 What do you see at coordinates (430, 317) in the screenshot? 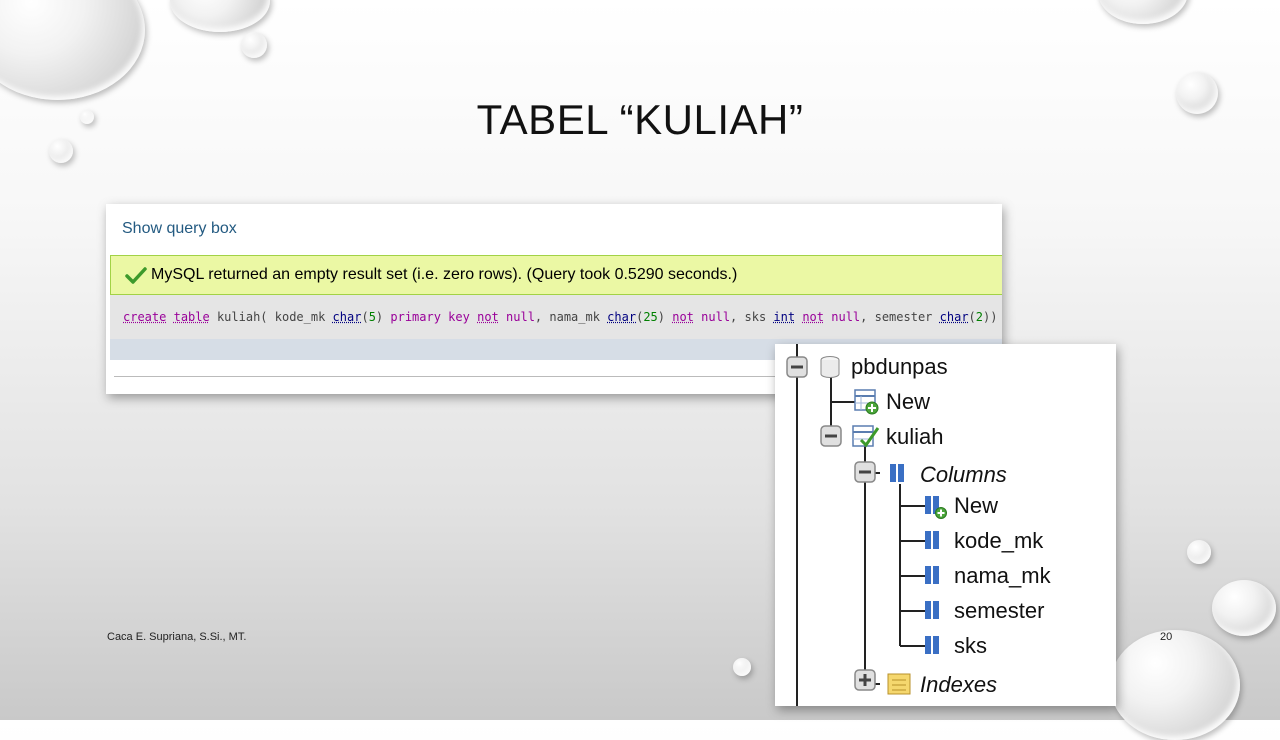
I see `sql-token: primary key` at bounding box center [430, 317].